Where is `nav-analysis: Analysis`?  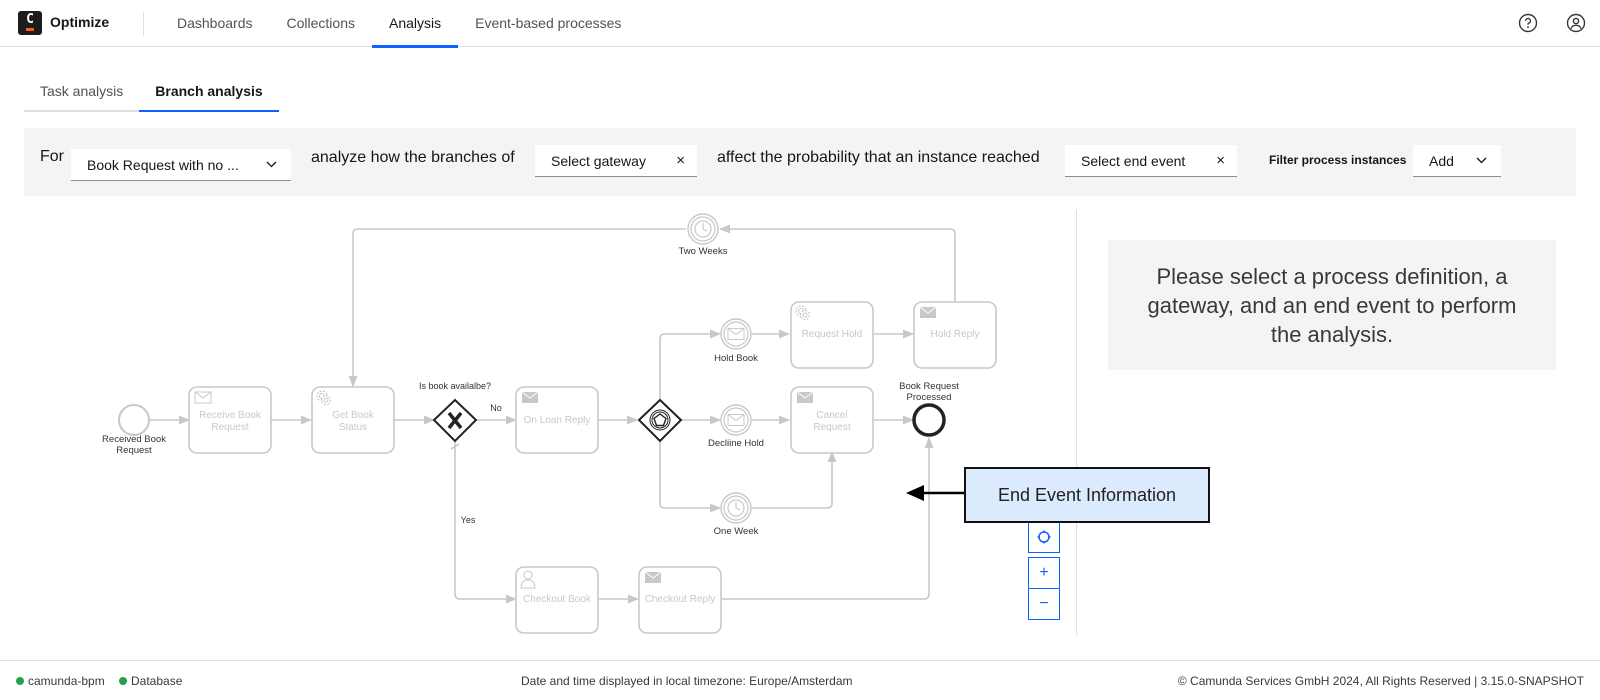
nav-analysis: Analysis is located at coordinates (415, 24).